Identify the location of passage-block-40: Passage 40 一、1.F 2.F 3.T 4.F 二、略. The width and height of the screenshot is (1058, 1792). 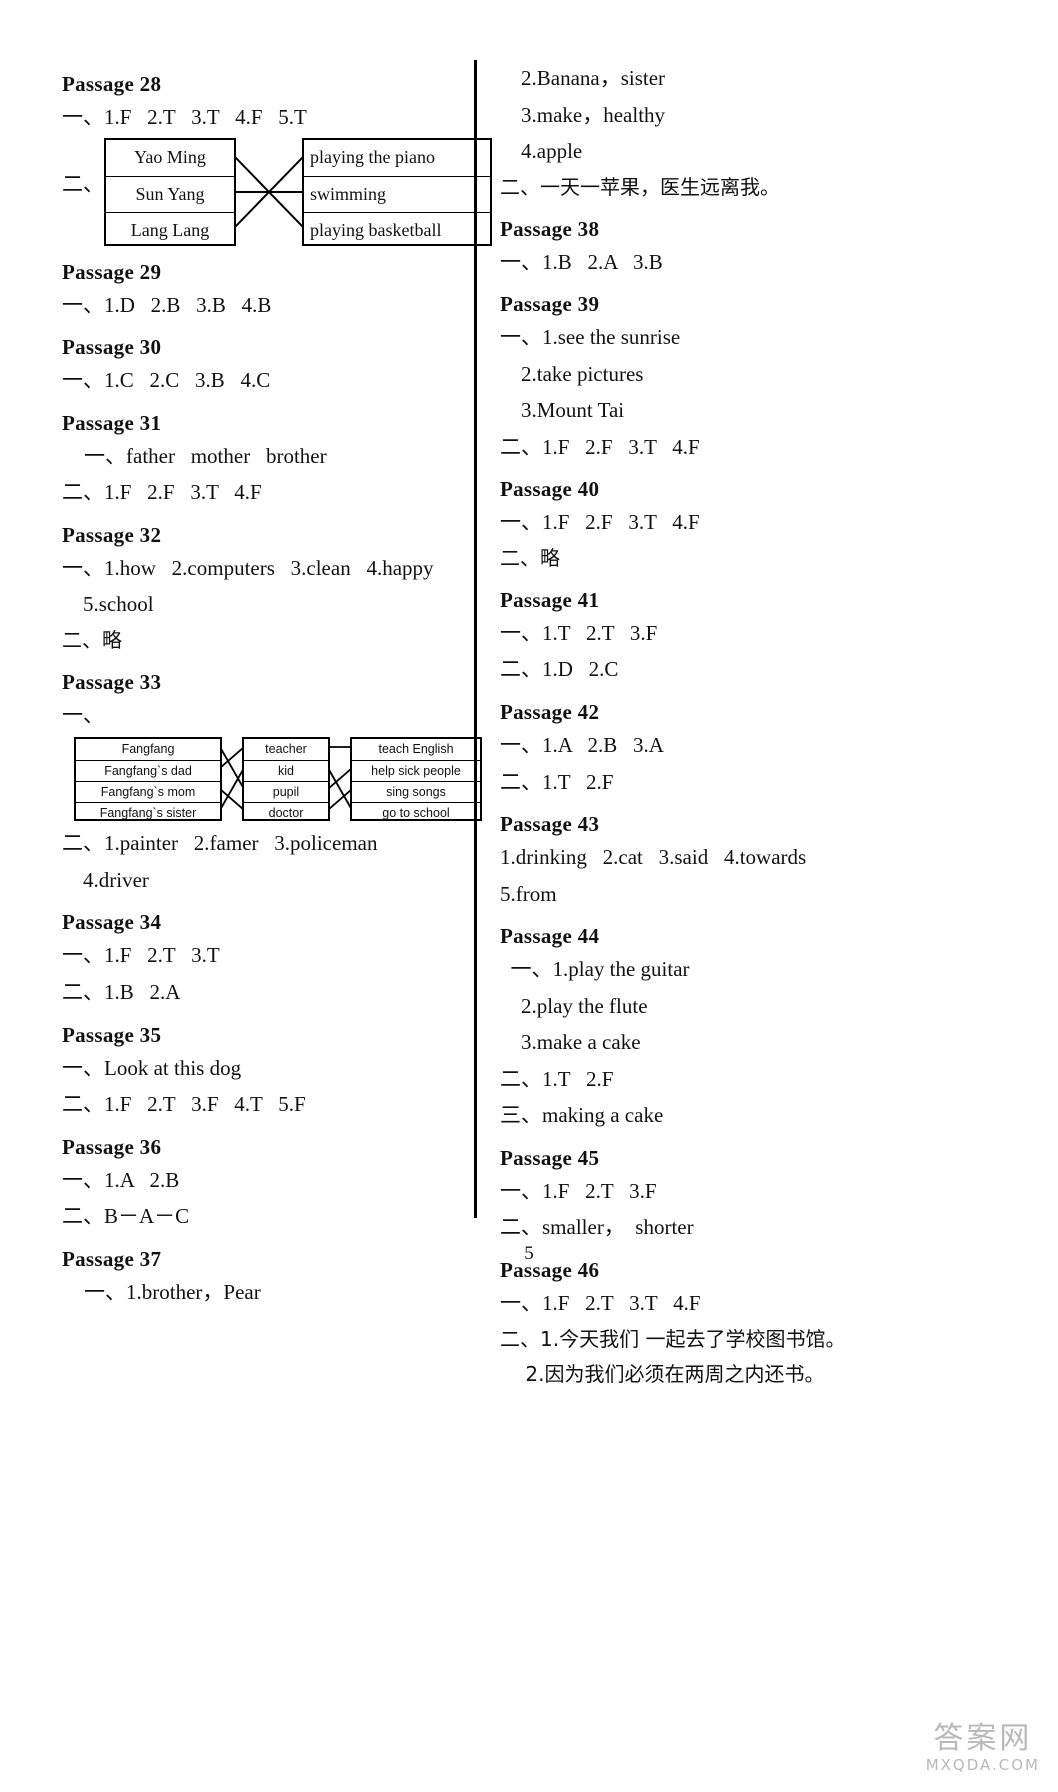
(735, 525).